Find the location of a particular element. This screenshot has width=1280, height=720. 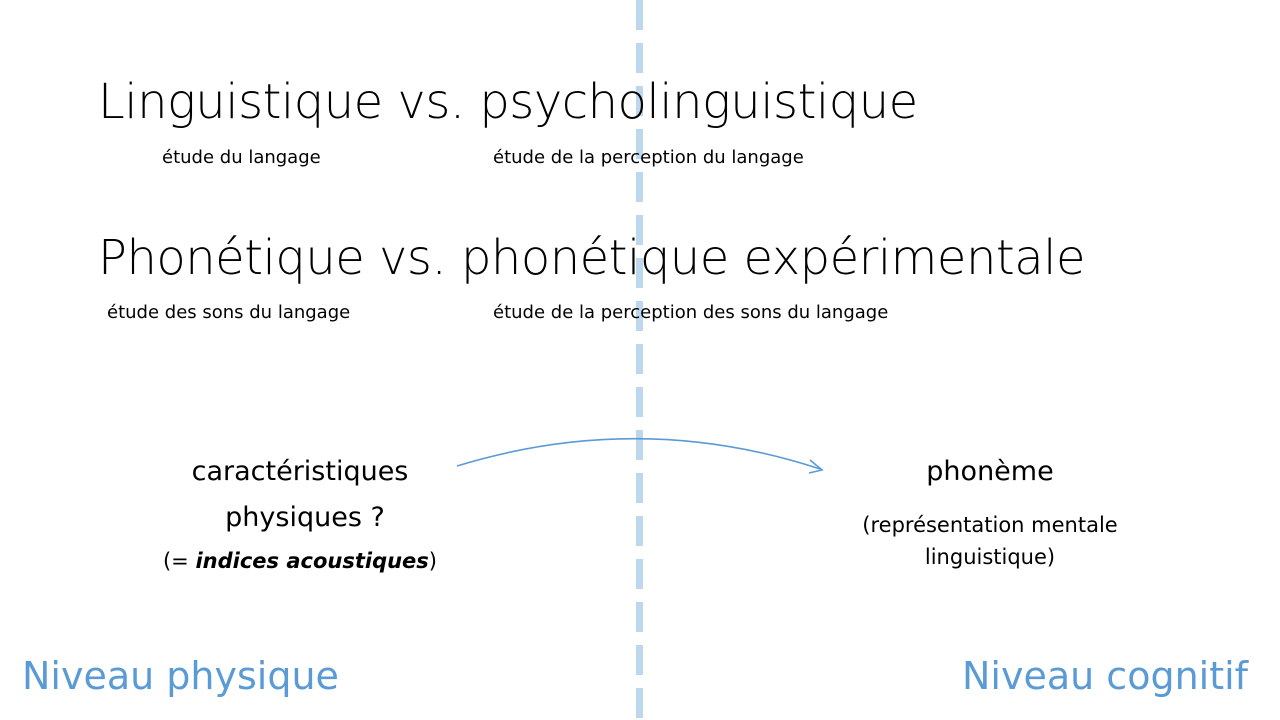

phoneme-title: phonème is located at coordinates (990, 471).